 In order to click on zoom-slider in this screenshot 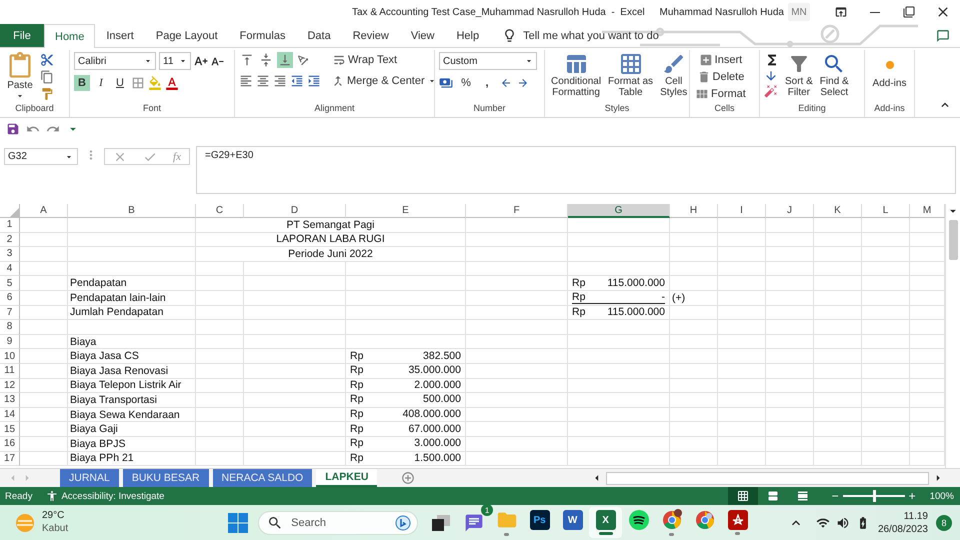, I will do `click(873, 496)`.